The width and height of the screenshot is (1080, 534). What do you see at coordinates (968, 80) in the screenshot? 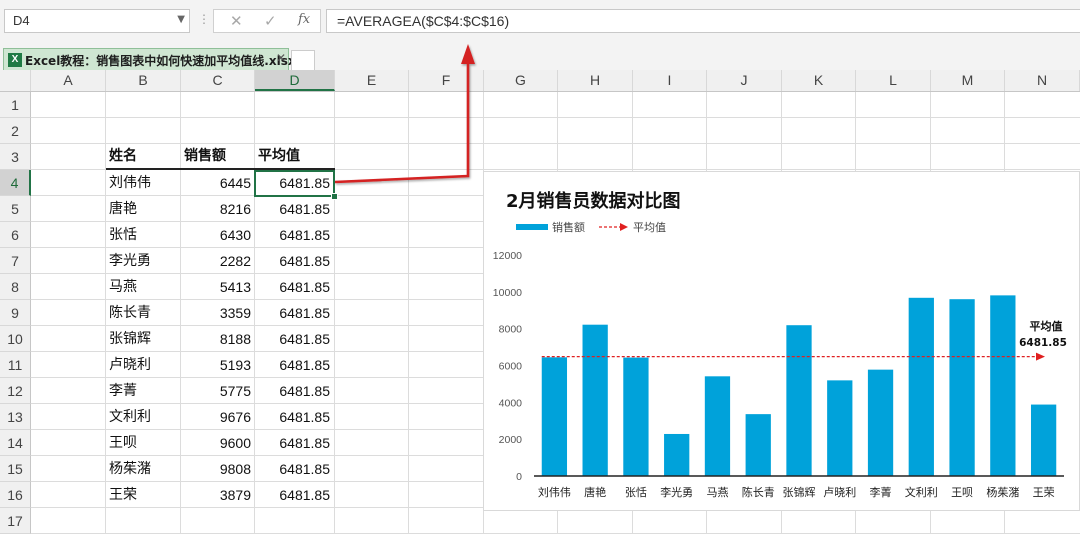
I see `column-header-m: M` at bounding box center [968, 80].